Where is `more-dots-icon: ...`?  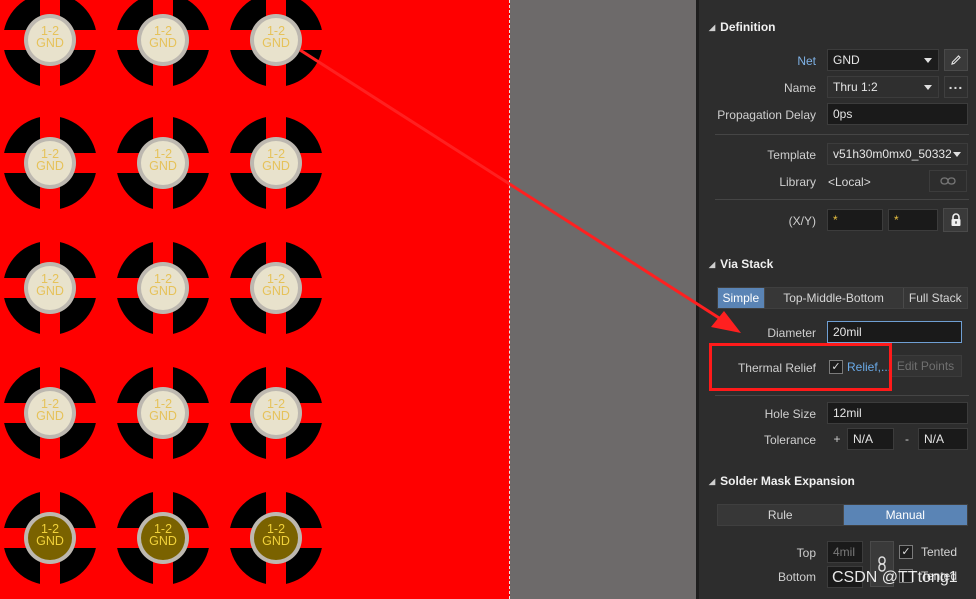 more-dots-icon: ... is located at coordinates (956, 84).